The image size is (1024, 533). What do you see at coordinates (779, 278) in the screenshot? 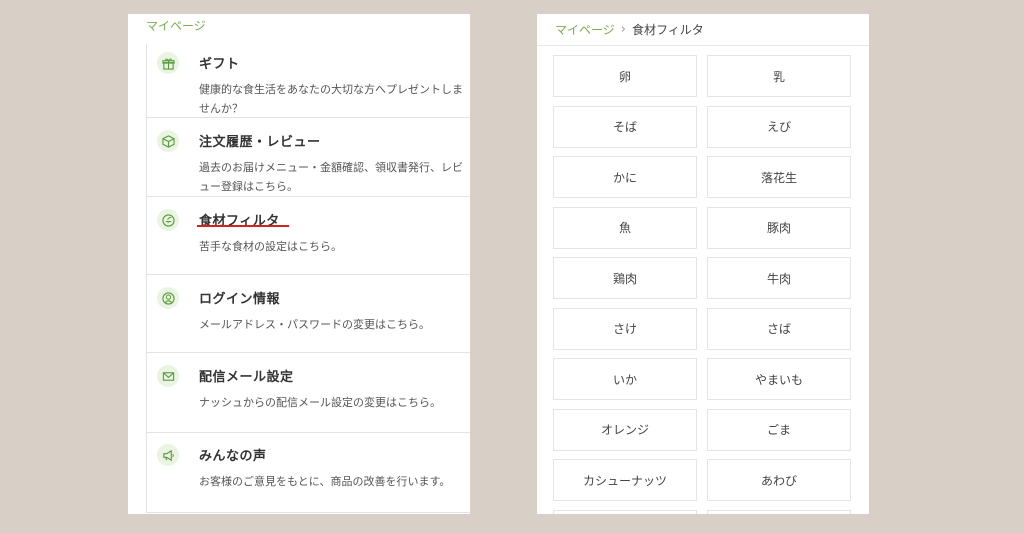
I see `food-filter-item: 牛肉` at bounding box center [779, 278].